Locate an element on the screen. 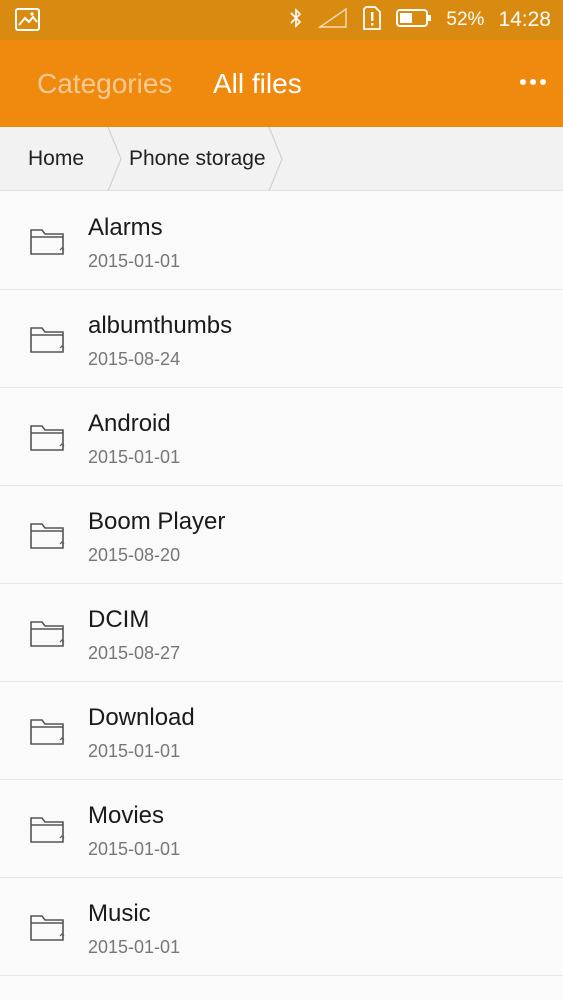 This screenshot has width=563, height=1000. breadcrumb: Home Phone storage is located at coordinates (281, 159).